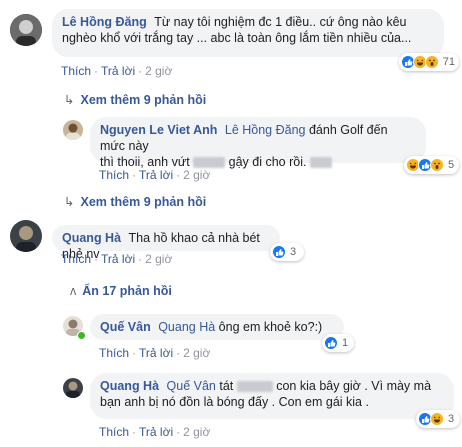 This screenshot has width=462, height=447. What do you see at coordinates (345, 343) in the screenshot?
I see `reaction-count: 1` at bounding box center [345, 343].